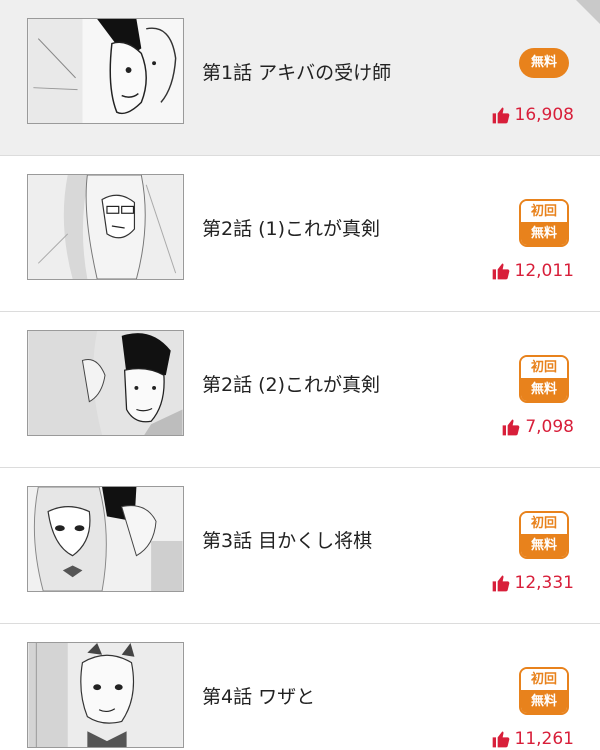 The image size is (600, 750). What do you see at coordinates (291, 229) in the screenshot?
I see `episode-title: 第2話 (1)これが真剣` at bounding box center [291, 229].